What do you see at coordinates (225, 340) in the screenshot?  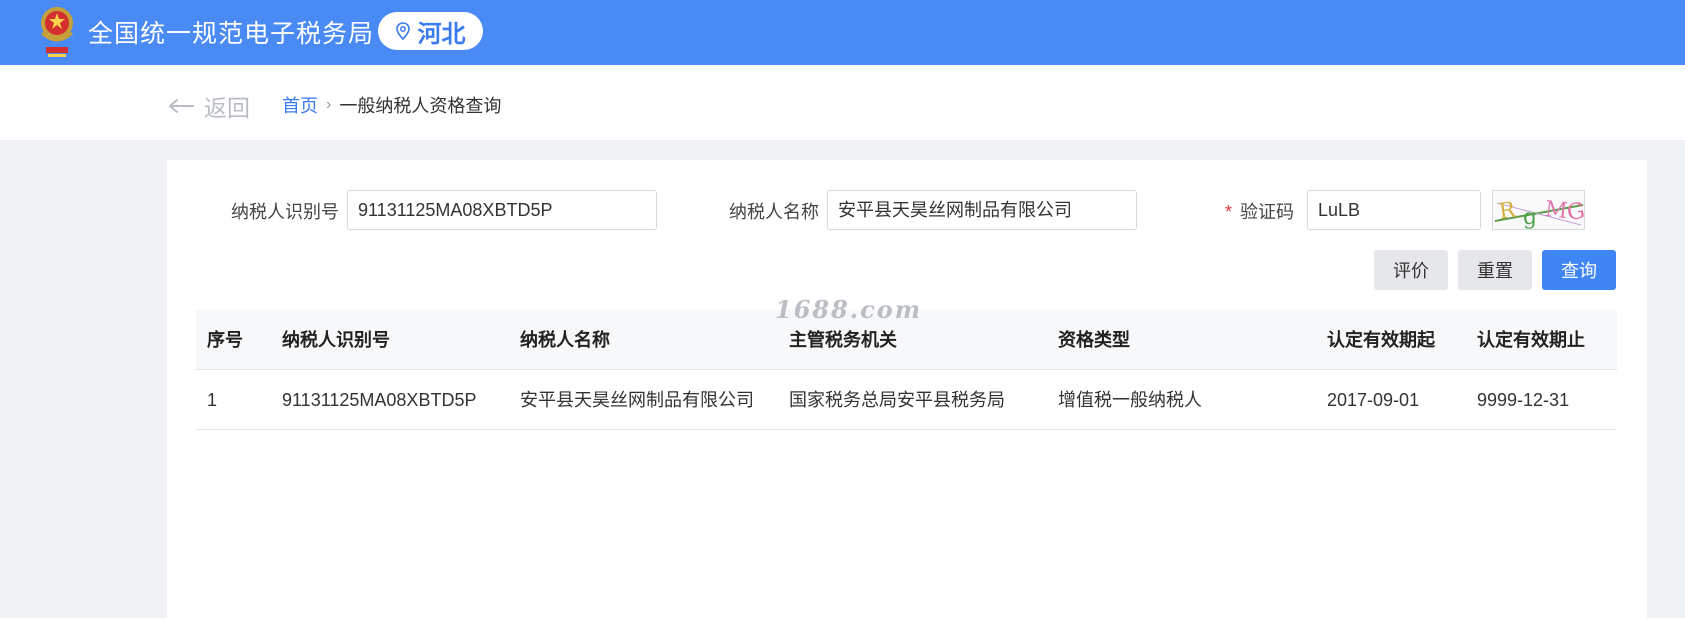 I see `column-header-index: 序号` at bounding box center [225, 340].